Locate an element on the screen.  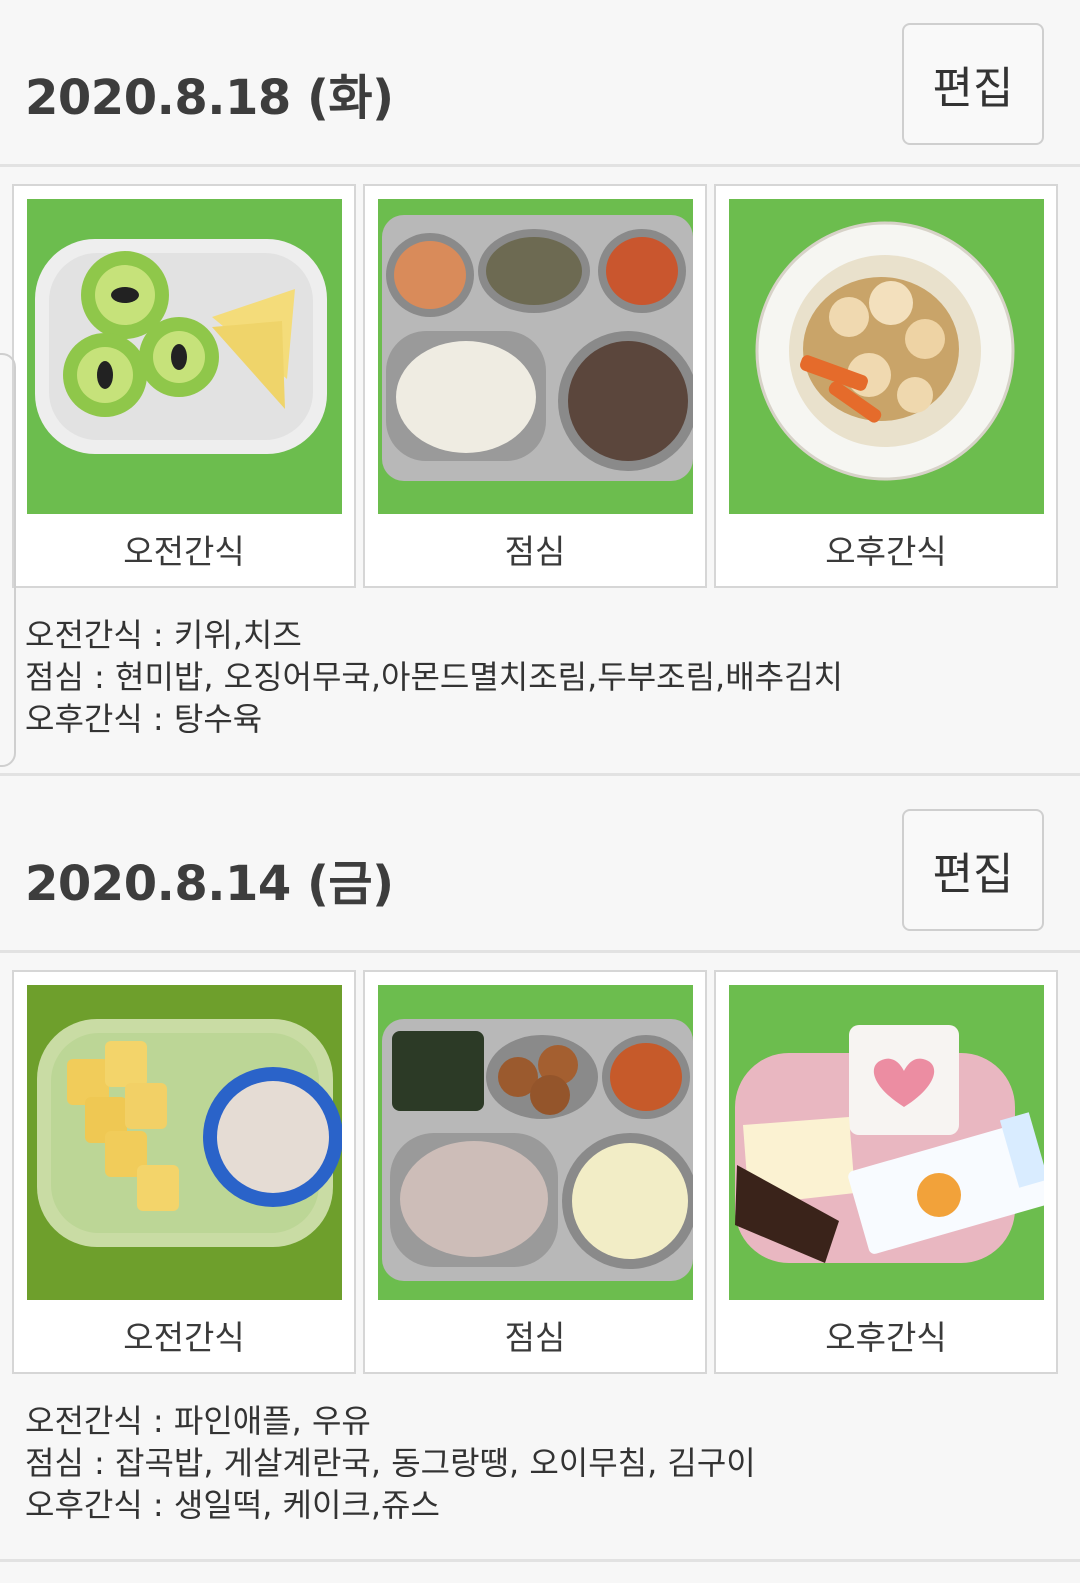
side-drawer-handle is located at coordinates (8, 560).